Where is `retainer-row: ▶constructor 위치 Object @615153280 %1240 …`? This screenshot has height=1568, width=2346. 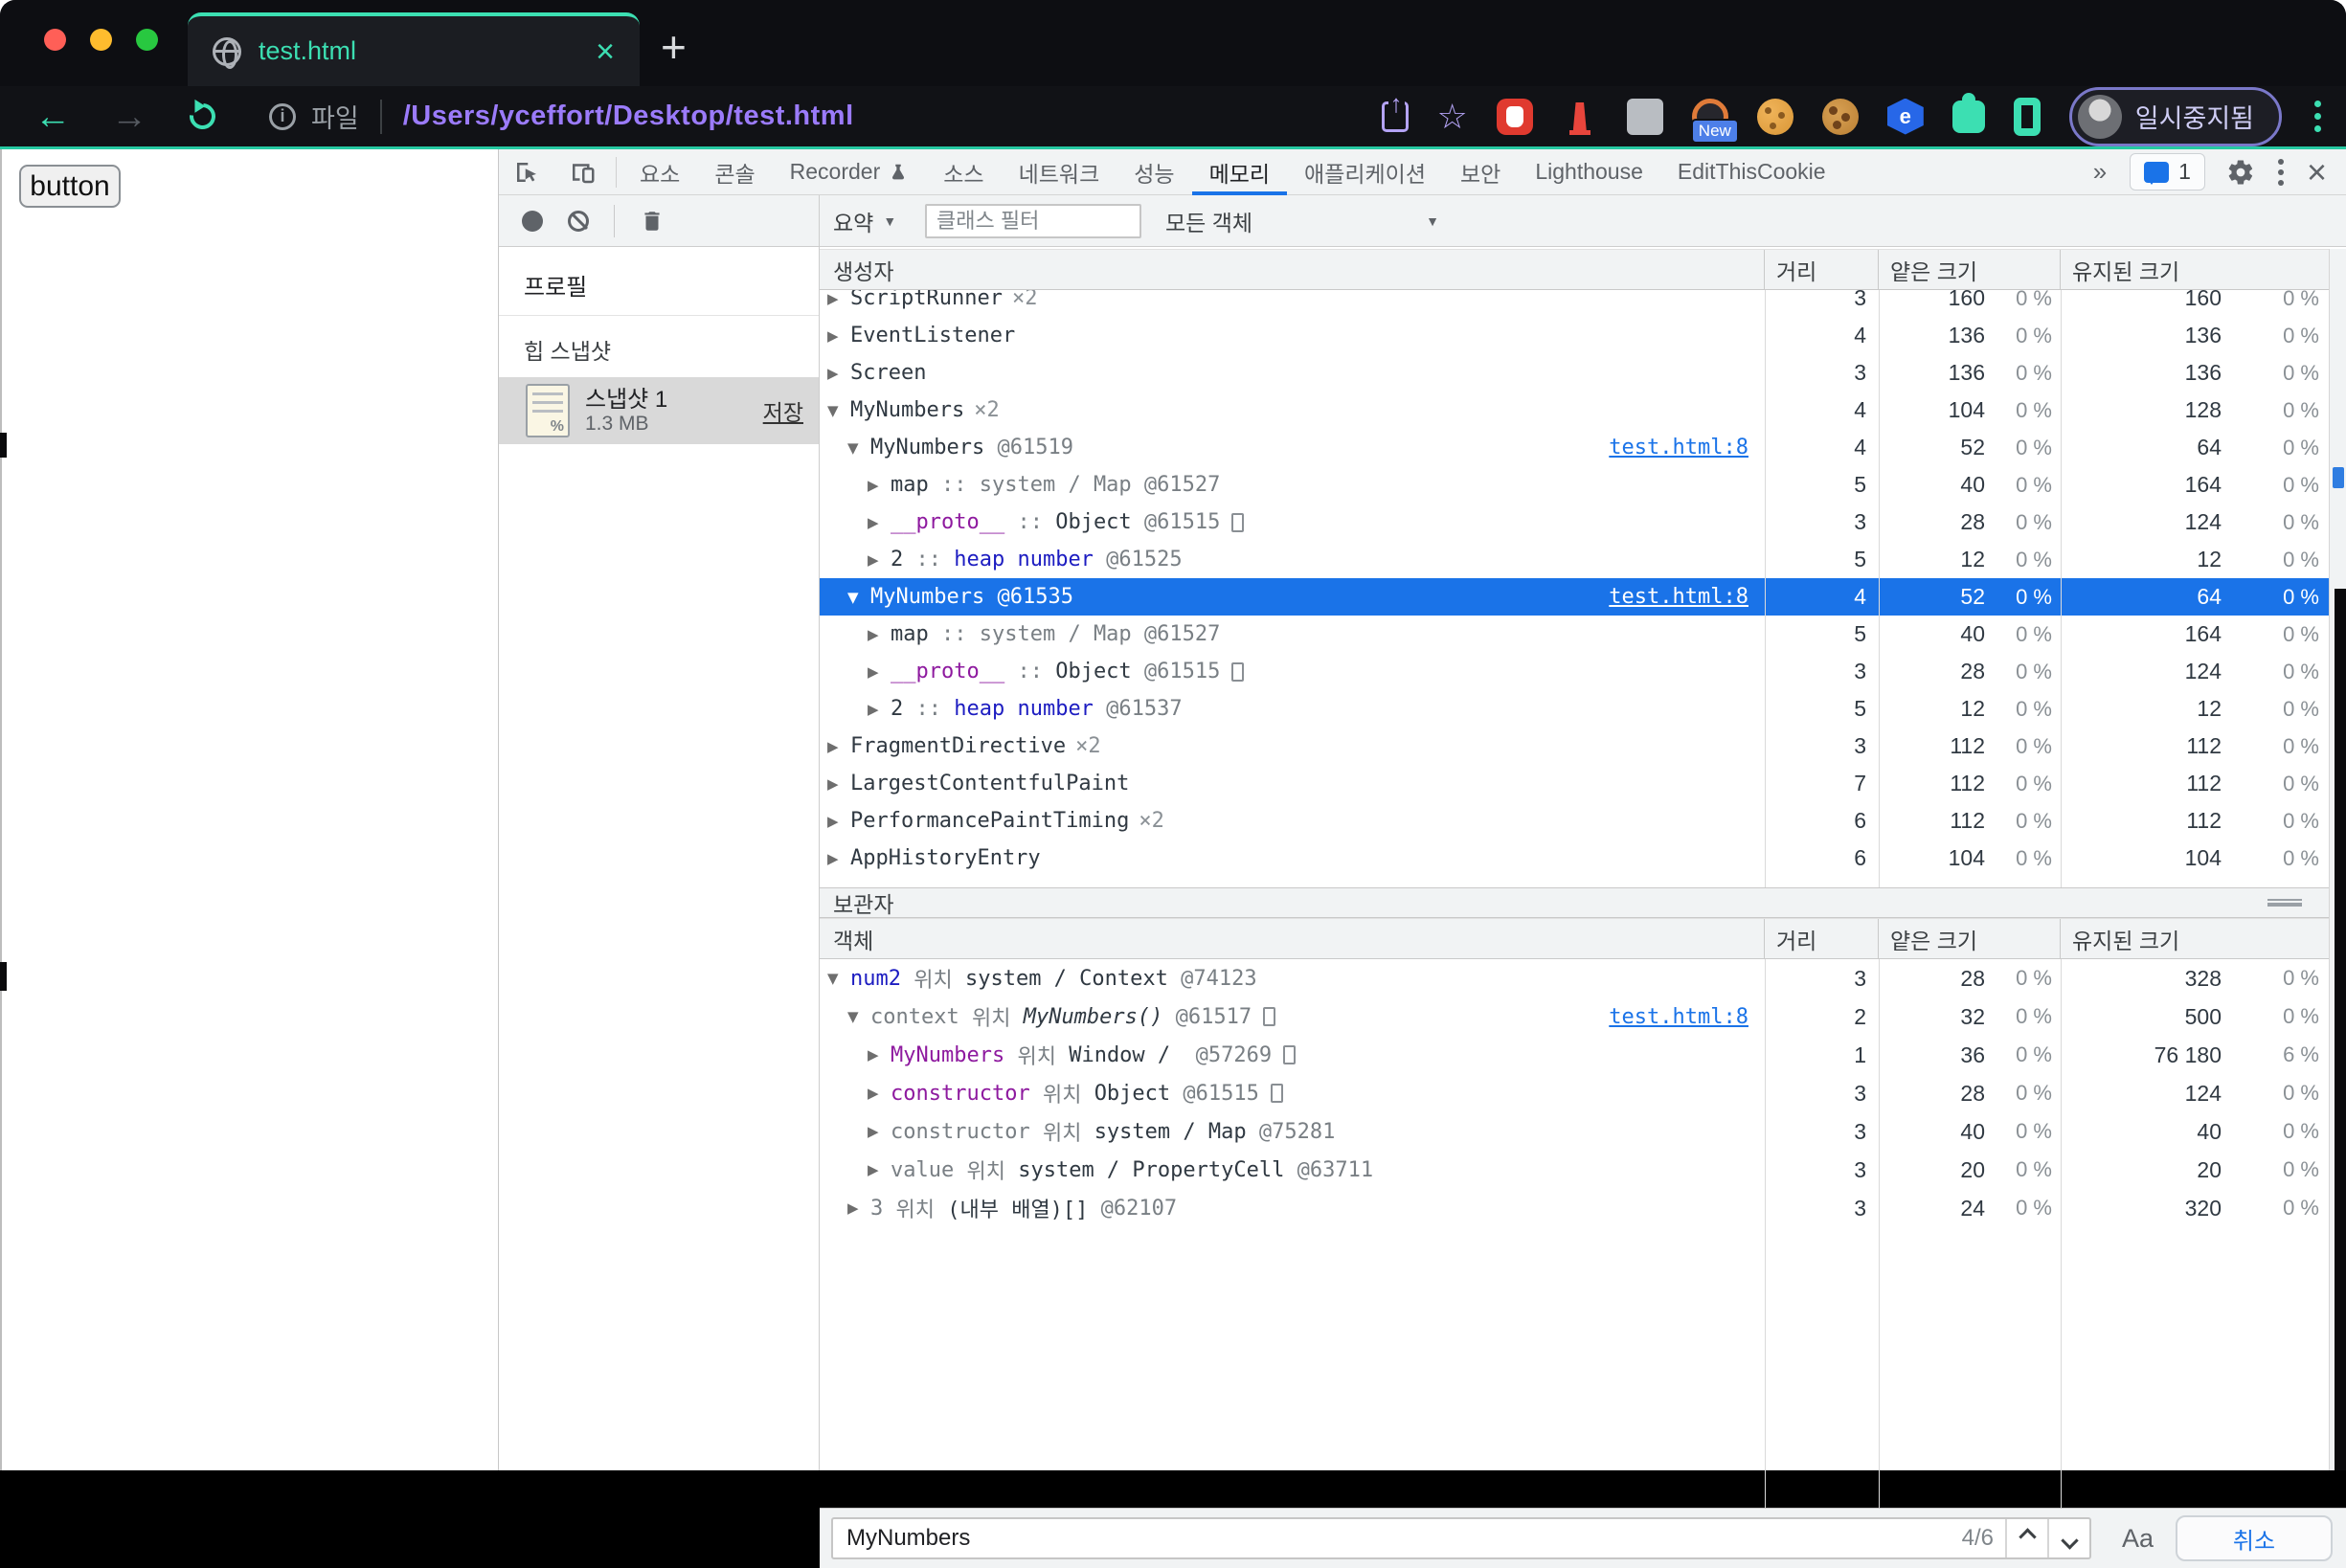
retainer-row: ▶constructor 위치 Object @615153280 %1240 … is located at coordinates (1574, 1093).